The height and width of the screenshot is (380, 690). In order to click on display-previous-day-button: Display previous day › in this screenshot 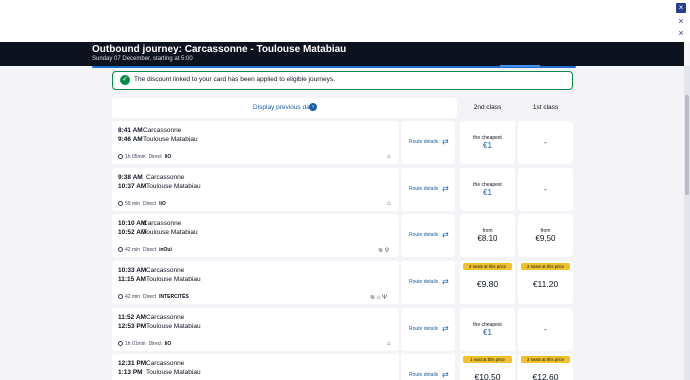, I will do `click(284, 108)`.